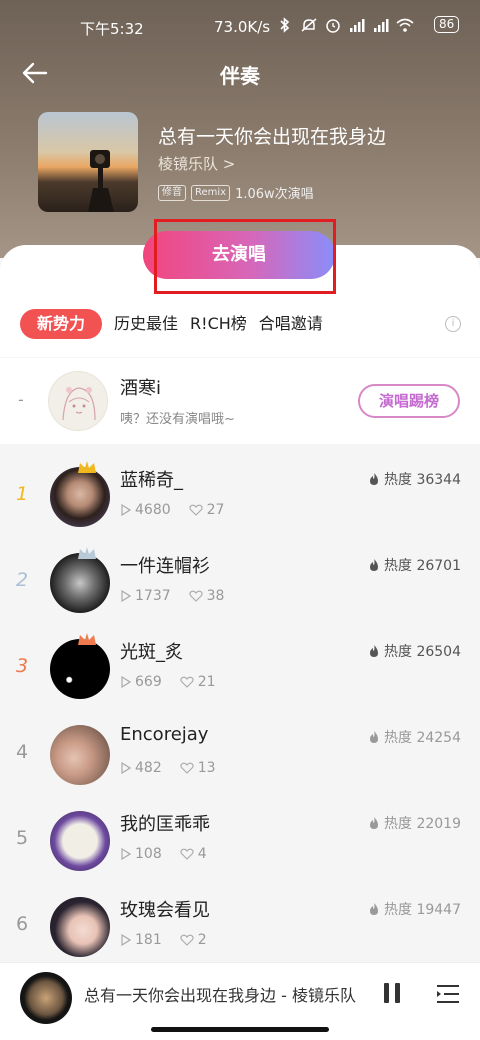 Image resolution: width=480 pixels, height=1040 pixels. I want to click on alarm-icon, so click(333, 25).